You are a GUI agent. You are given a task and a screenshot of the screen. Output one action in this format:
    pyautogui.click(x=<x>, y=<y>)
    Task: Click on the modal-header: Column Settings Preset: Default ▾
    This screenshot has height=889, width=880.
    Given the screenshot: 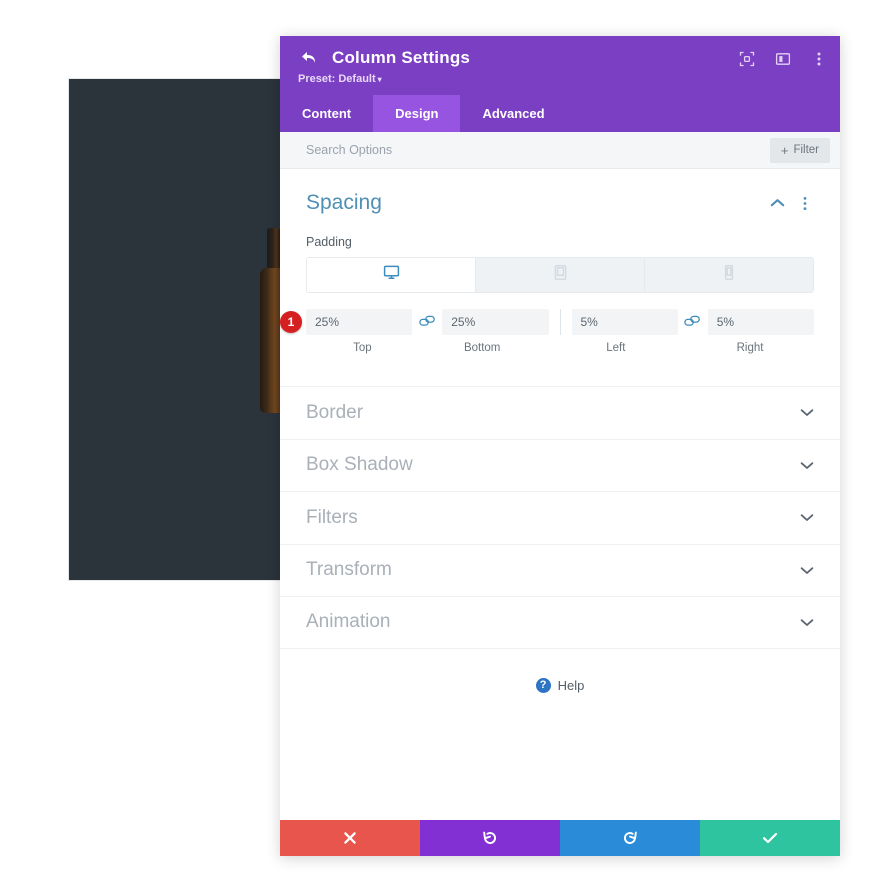 What is the action you would take?
    pyautogui.click(x=560, y=65)
    